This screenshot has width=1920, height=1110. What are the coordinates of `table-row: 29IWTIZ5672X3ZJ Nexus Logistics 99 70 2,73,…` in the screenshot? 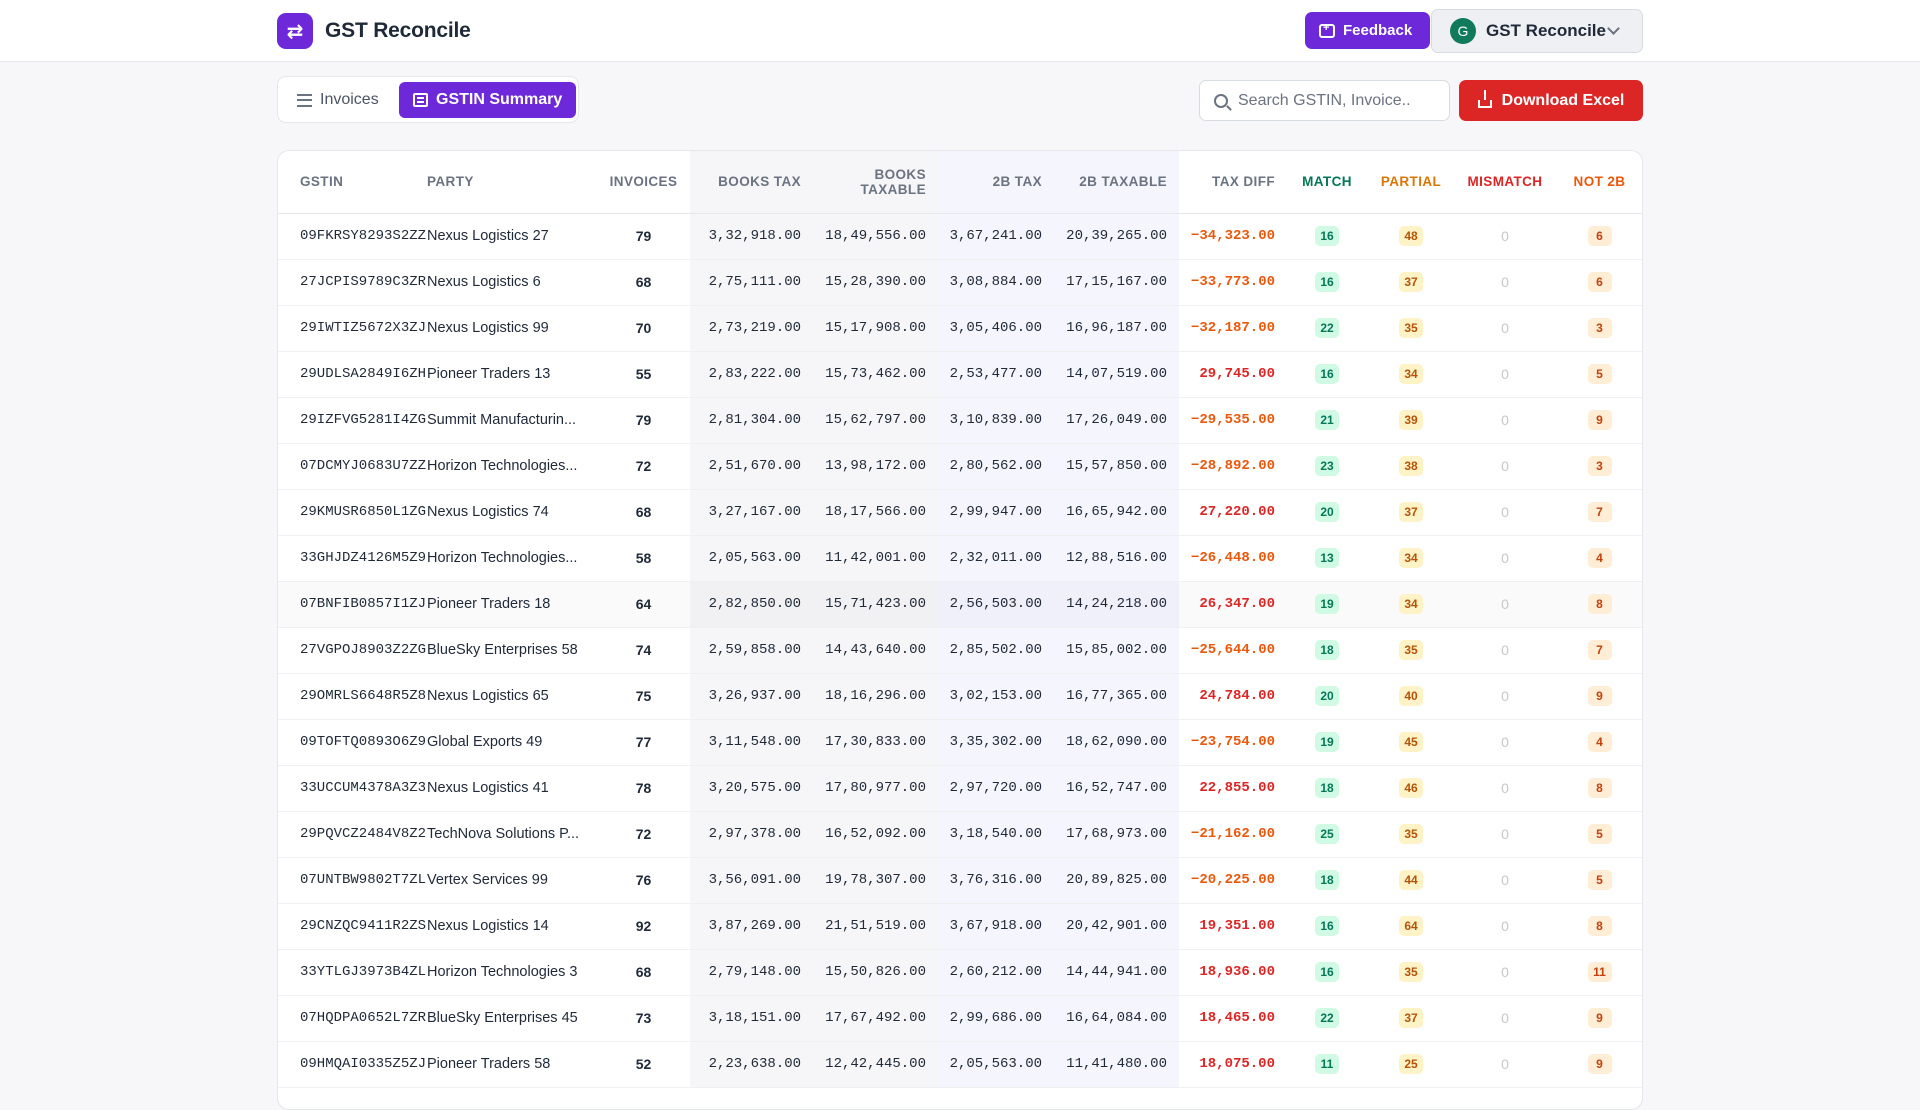 It's located at (960, 328).